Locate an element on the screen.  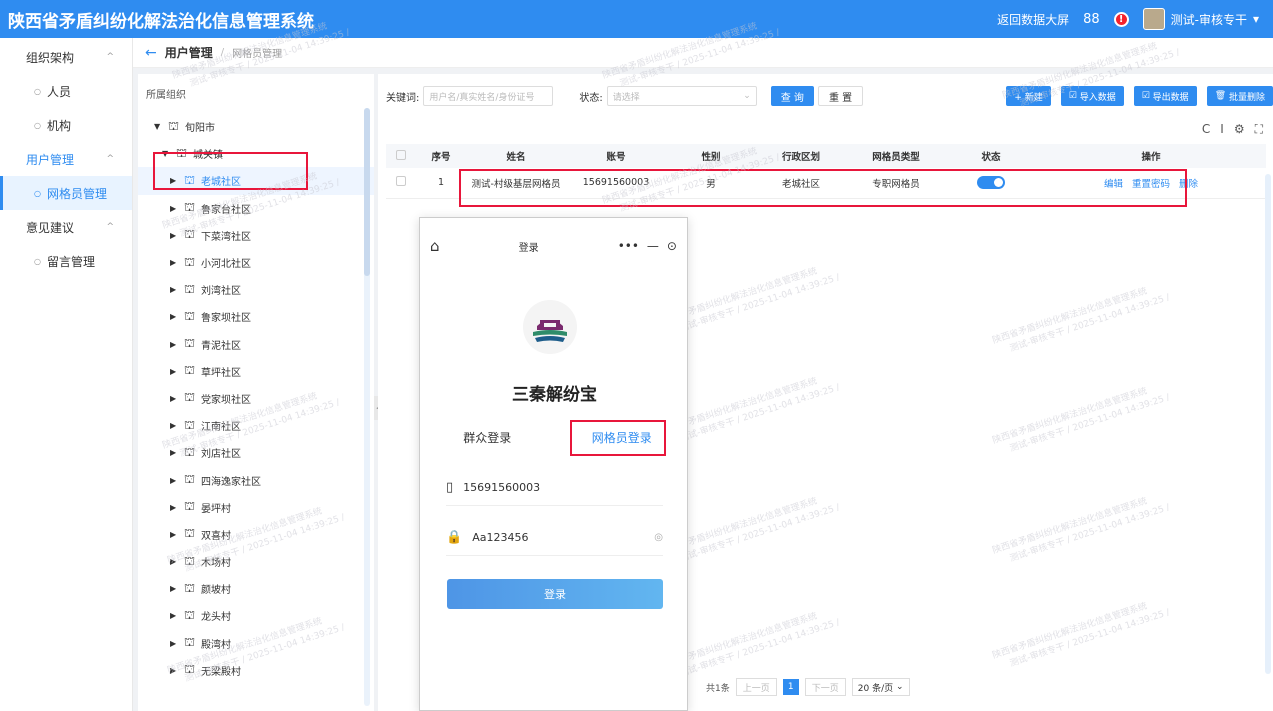
reset-button: 重 置 is located at coordinates (840, 96).